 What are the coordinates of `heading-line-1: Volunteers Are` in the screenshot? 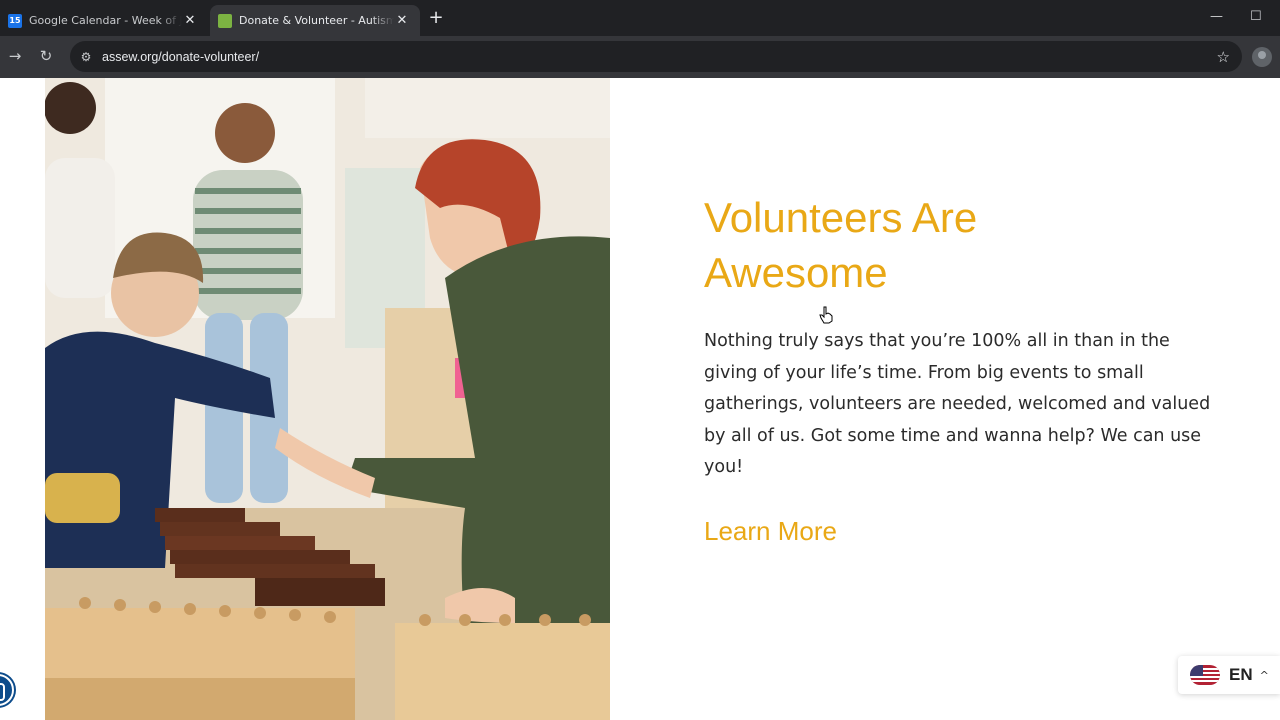 It's located at (841, 217).